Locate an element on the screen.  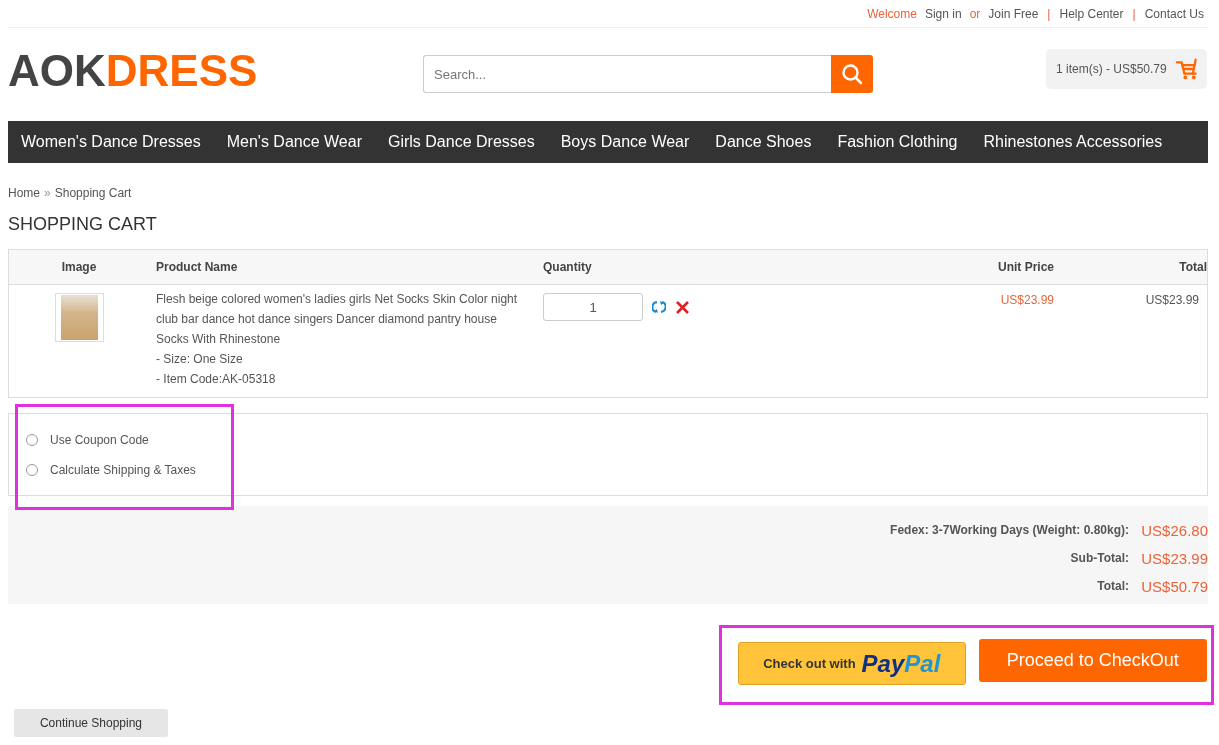
column-header: Unit Price is located at coordinates (1025, 267).